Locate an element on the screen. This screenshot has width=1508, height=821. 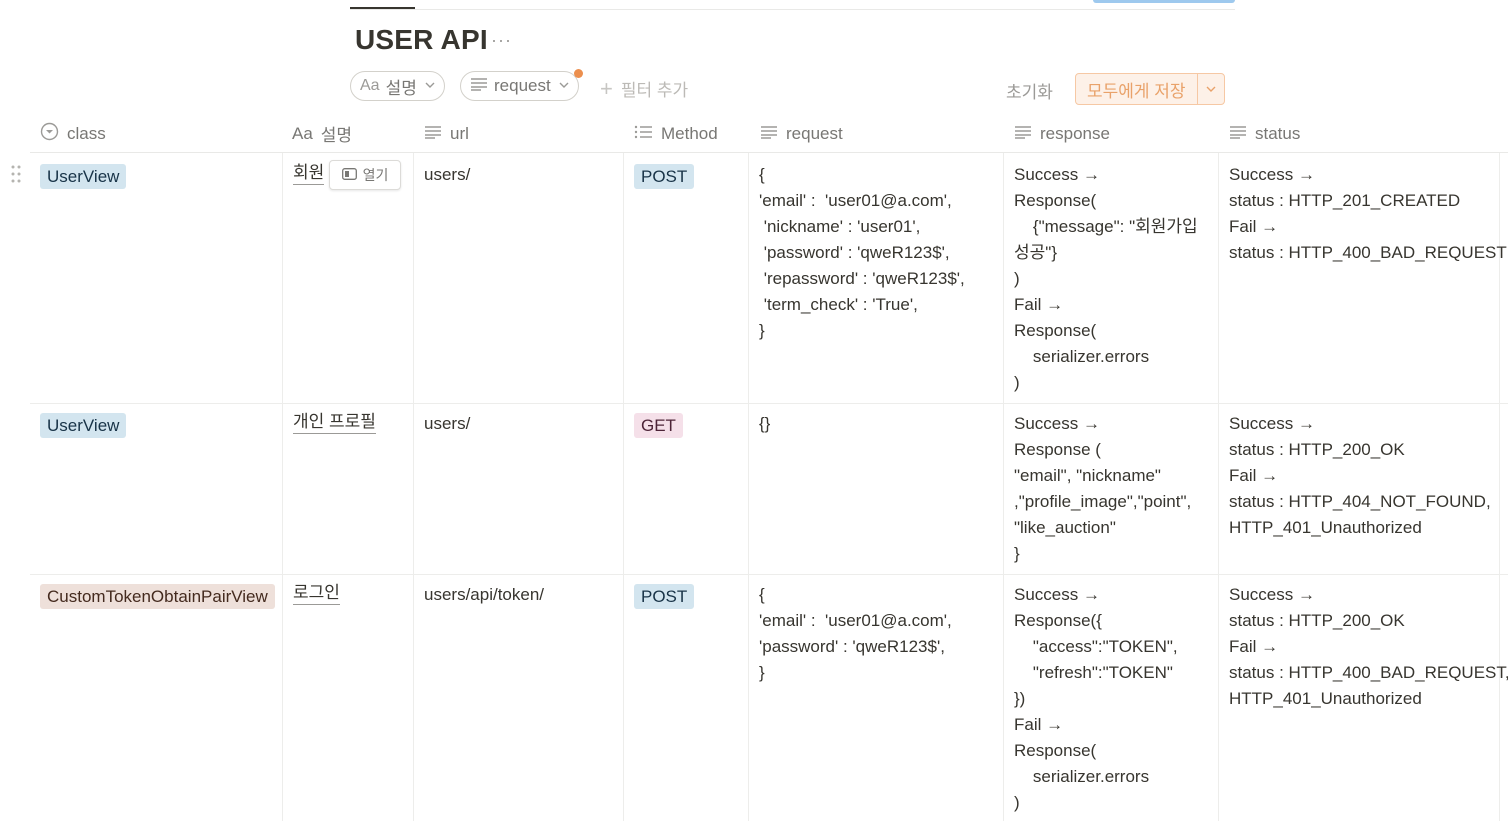
title-icon: Aa is located at coordinates (302, 133).